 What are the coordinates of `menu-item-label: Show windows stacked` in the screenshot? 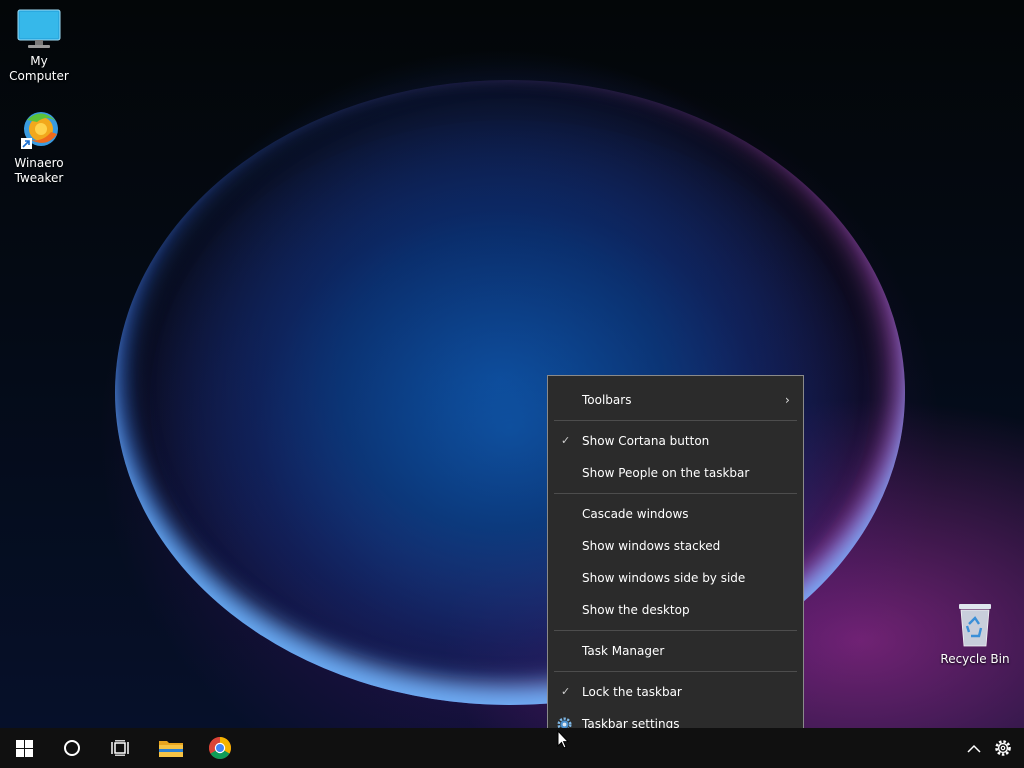 It's located at (651, 546).